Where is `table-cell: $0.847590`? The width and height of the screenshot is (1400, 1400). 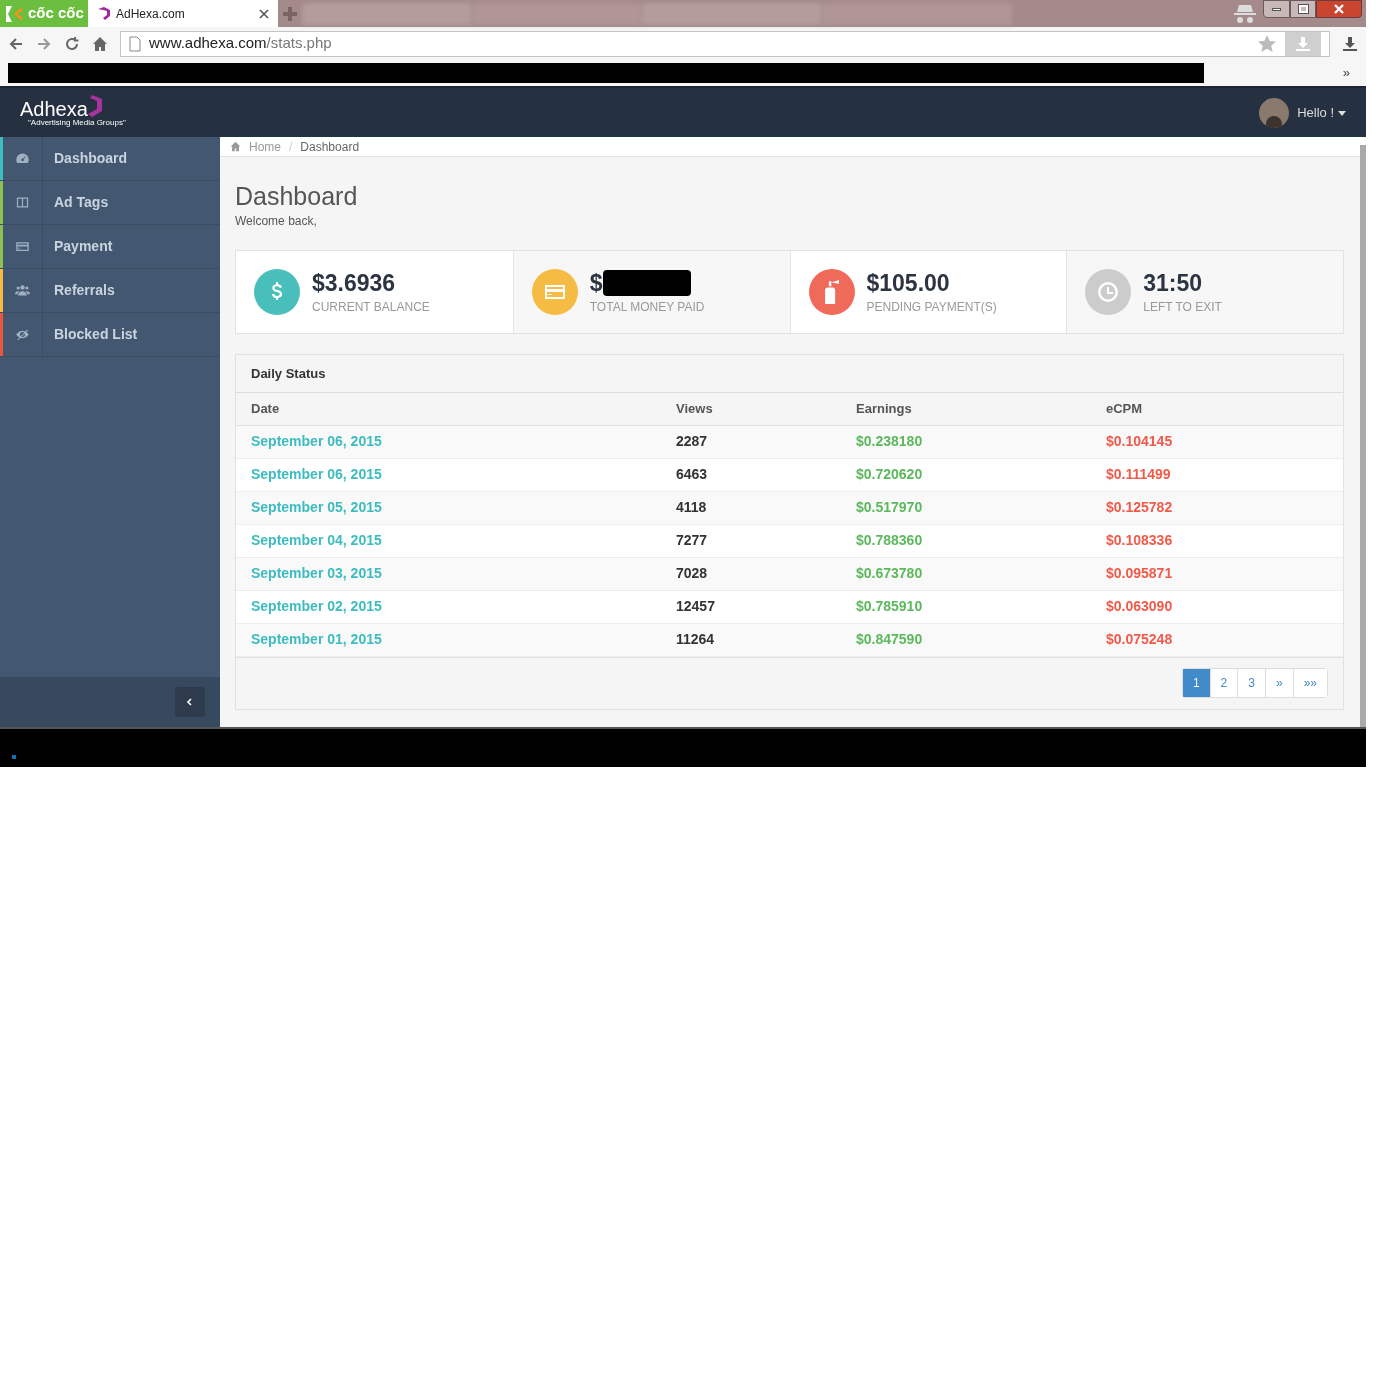
table-cell: $0.847590 is located at coordinates (966, 640).